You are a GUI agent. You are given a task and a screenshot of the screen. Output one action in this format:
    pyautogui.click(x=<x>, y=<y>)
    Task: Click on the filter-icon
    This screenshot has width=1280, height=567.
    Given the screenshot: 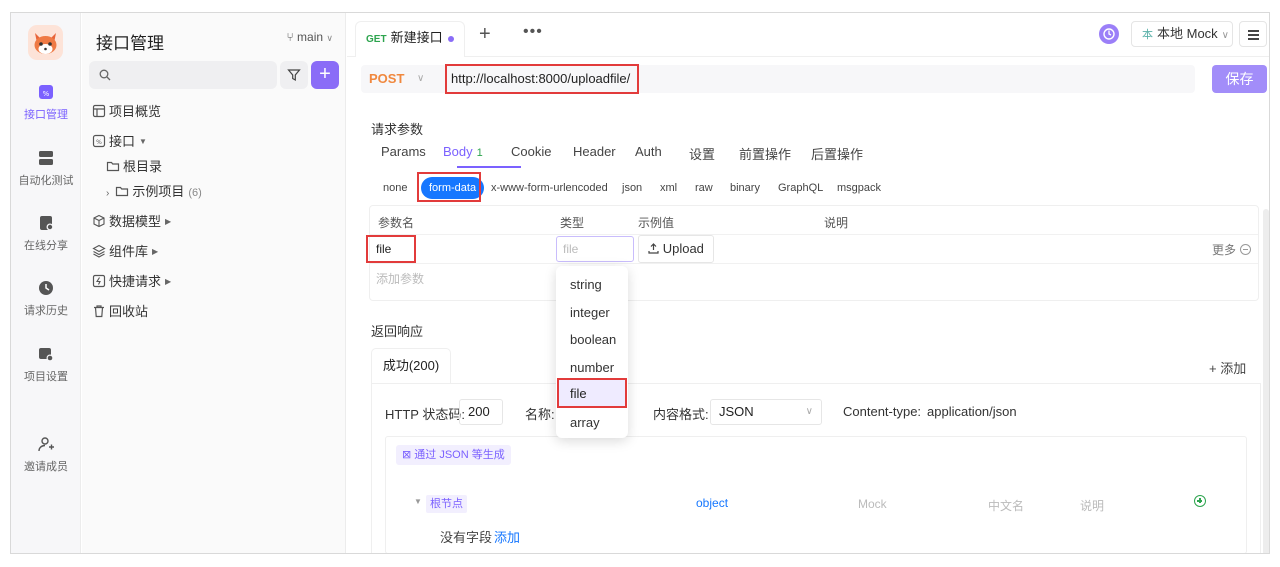 What is the action you would take?
    pyautogui.click(x=294, y=75)
    